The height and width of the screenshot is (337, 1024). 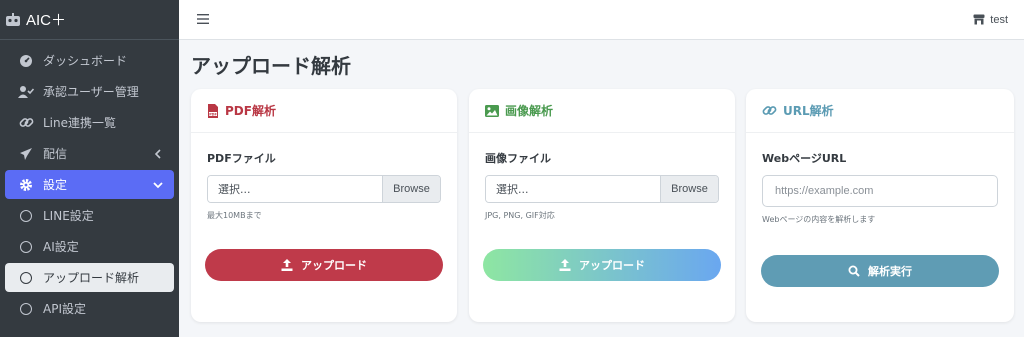 What do you see at coordinates (89, 246) in the screenshot?
I see `sidebar-item-ai-settings: AI設定` at bounding box center [89, 246].